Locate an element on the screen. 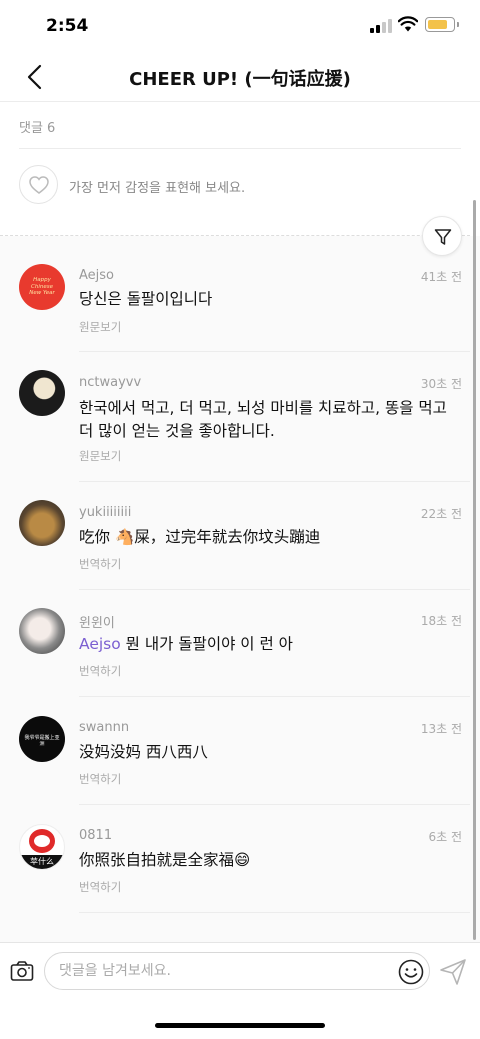 The width and height of the screenshot is (480, 1039). comment-composer is located at coordinates (240, 990).